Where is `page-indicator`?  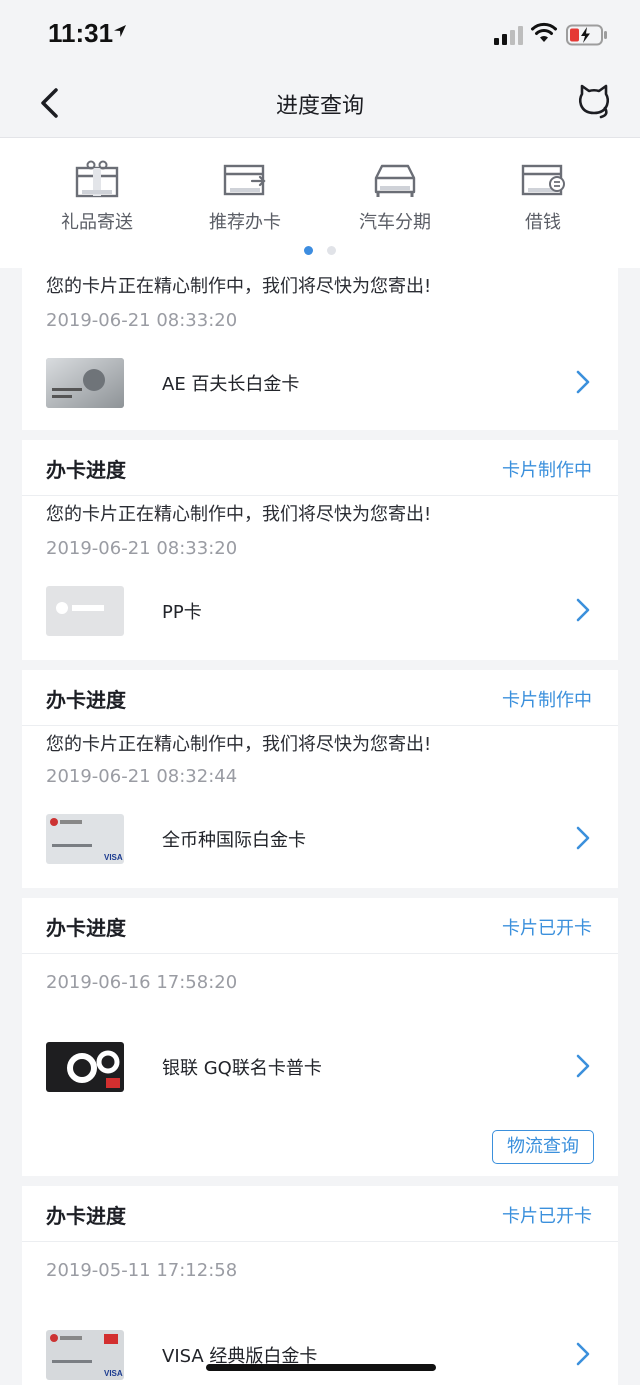 page-indicator is located at coordinates (320, 250).